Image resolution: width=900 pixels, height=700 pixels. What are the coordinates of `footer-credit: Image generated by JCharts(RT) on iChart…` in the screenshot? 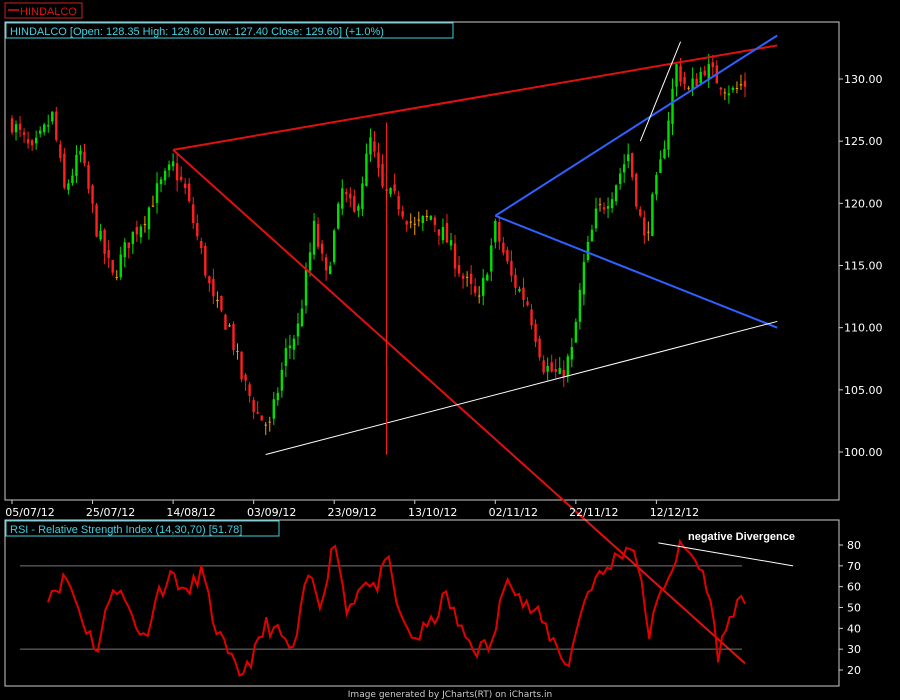 It's located at (450, 695).